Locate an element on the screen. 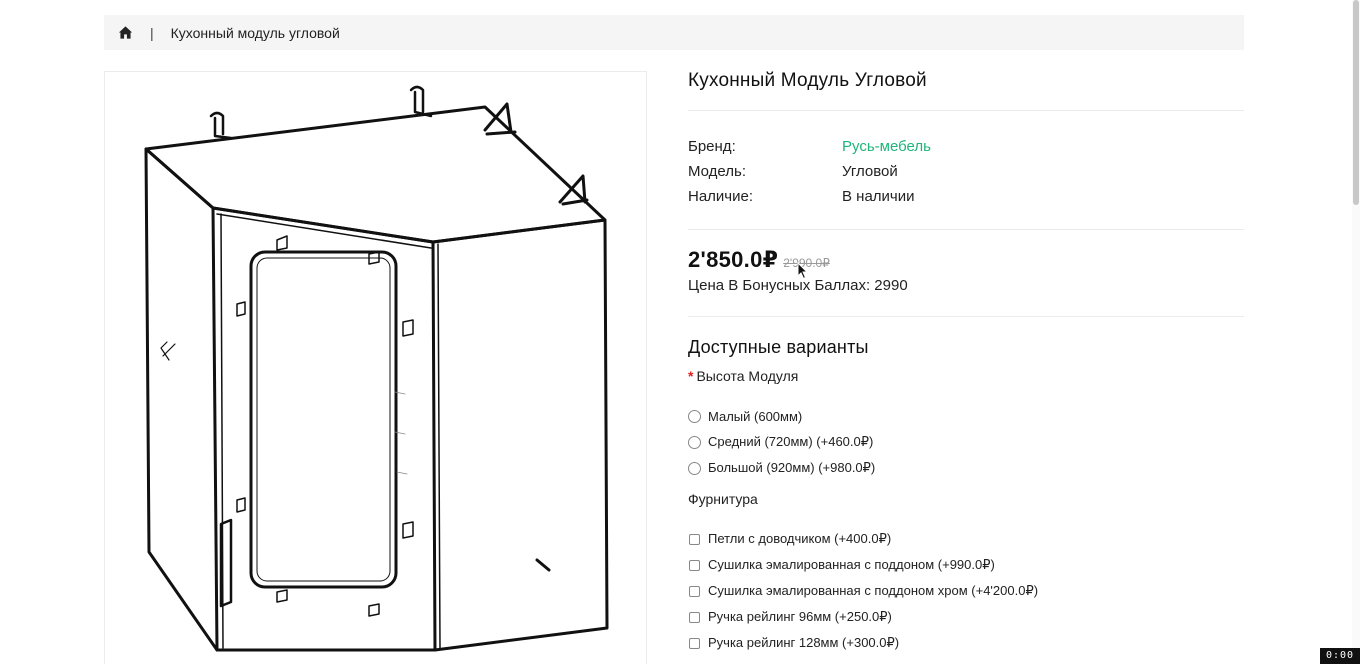 The image size is (1360, 664). bonus-price: Цена В Бонусных Баллах: 2990 is located at coordinates (798, 285).